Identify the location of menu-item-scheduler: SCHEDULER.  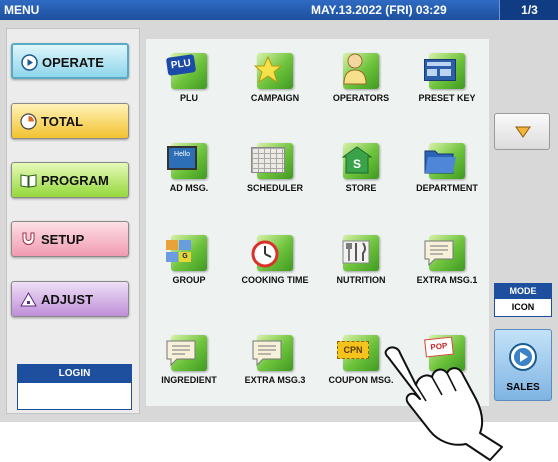
(275, 168).